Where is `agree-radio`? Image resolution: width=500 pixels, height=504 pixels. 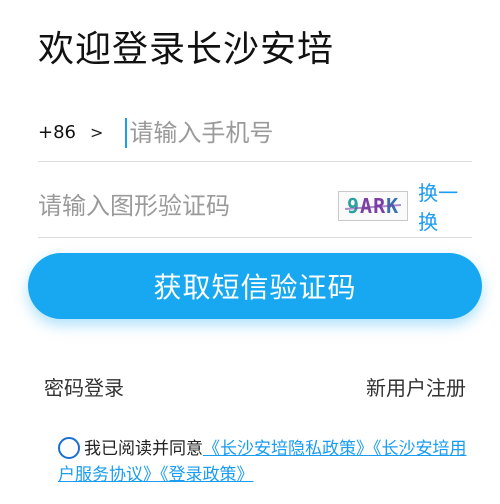 agree-radio is located at coordinates (69, 448).